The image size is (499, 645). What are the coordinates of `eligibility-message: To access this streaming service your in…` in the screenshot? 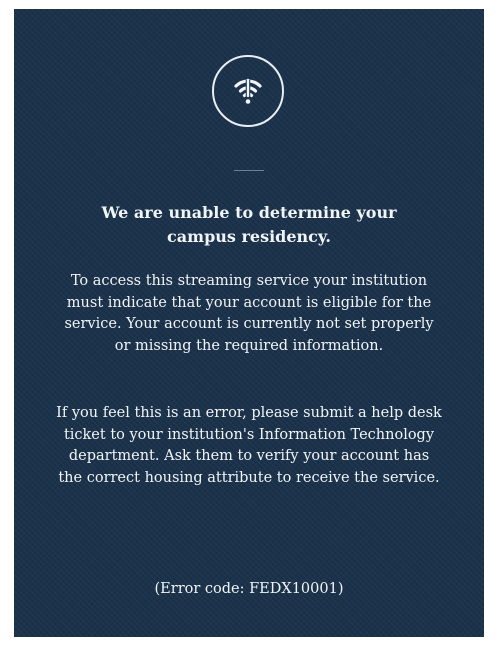 It's located at (249, 313).